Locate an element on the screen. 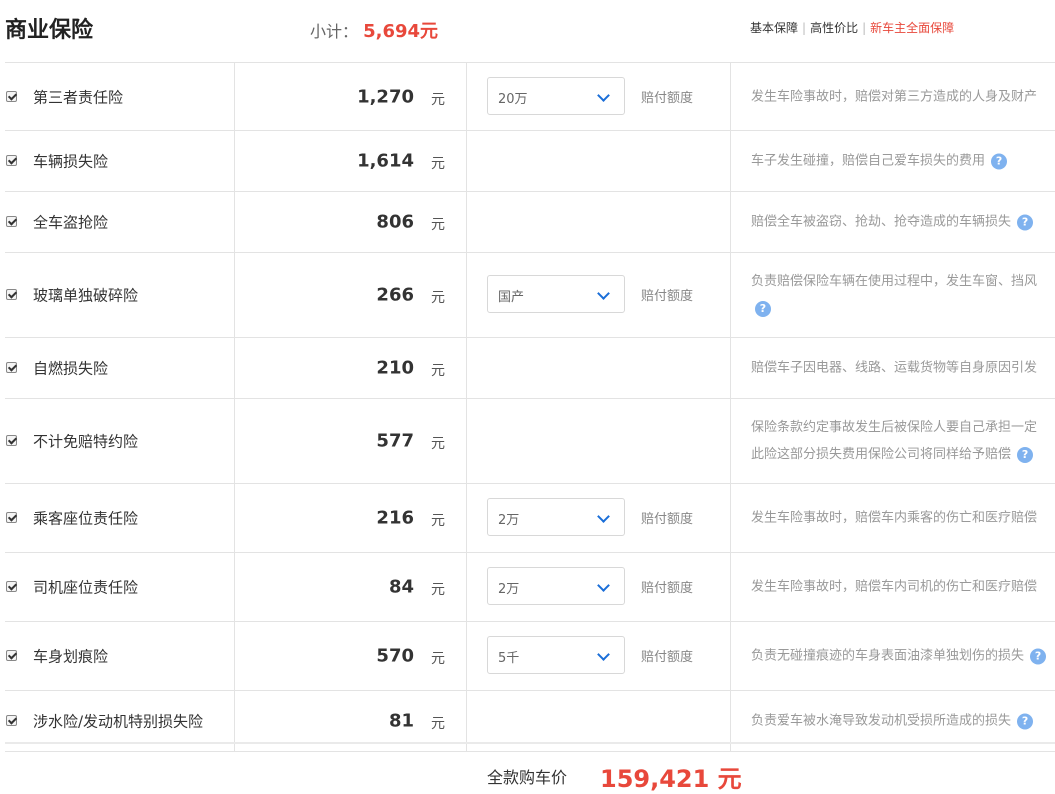 This screenshot has width=1055, height=794. insurance-price: 84 is located at coordinates (401, 587).